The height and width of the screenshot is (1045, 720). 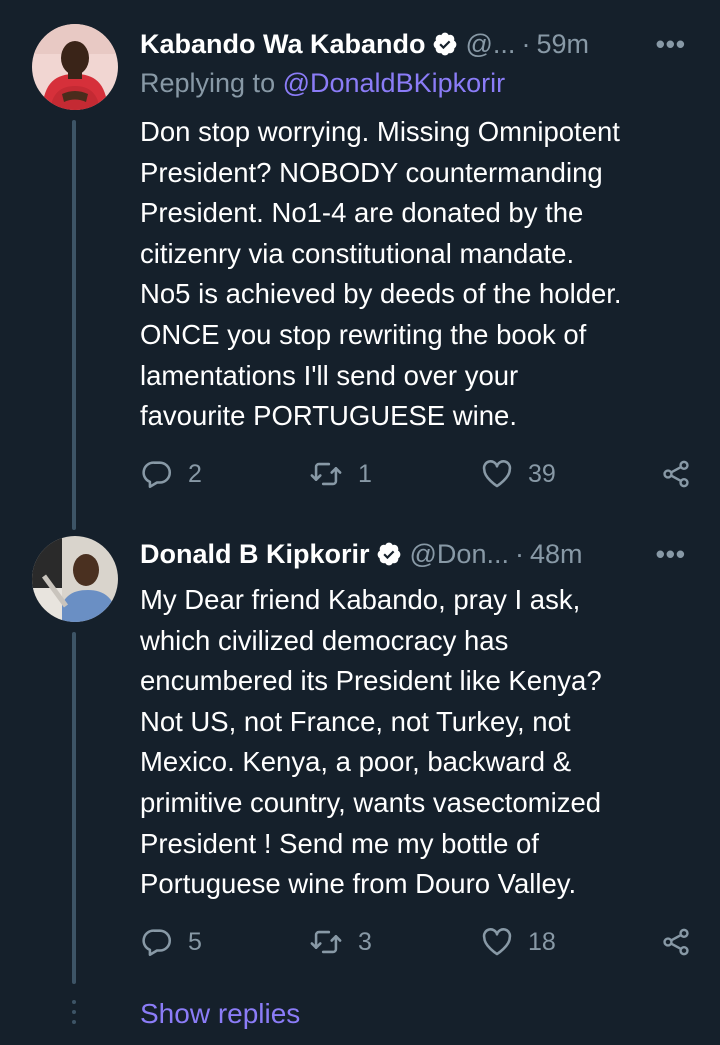 I want to click on author-name: Kabando Wa Kabando, so click(x=283, y=44).